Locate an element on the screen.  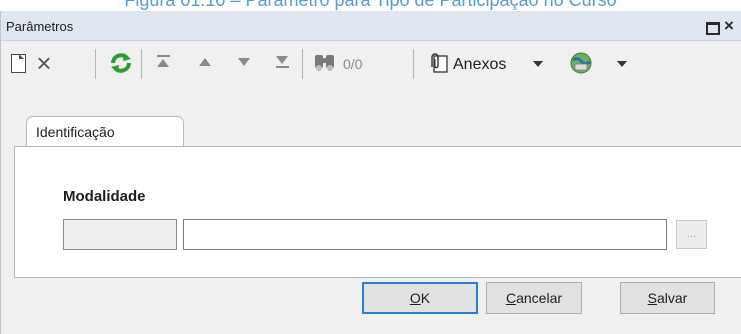
new-icon is located at coordinates (17, 63).